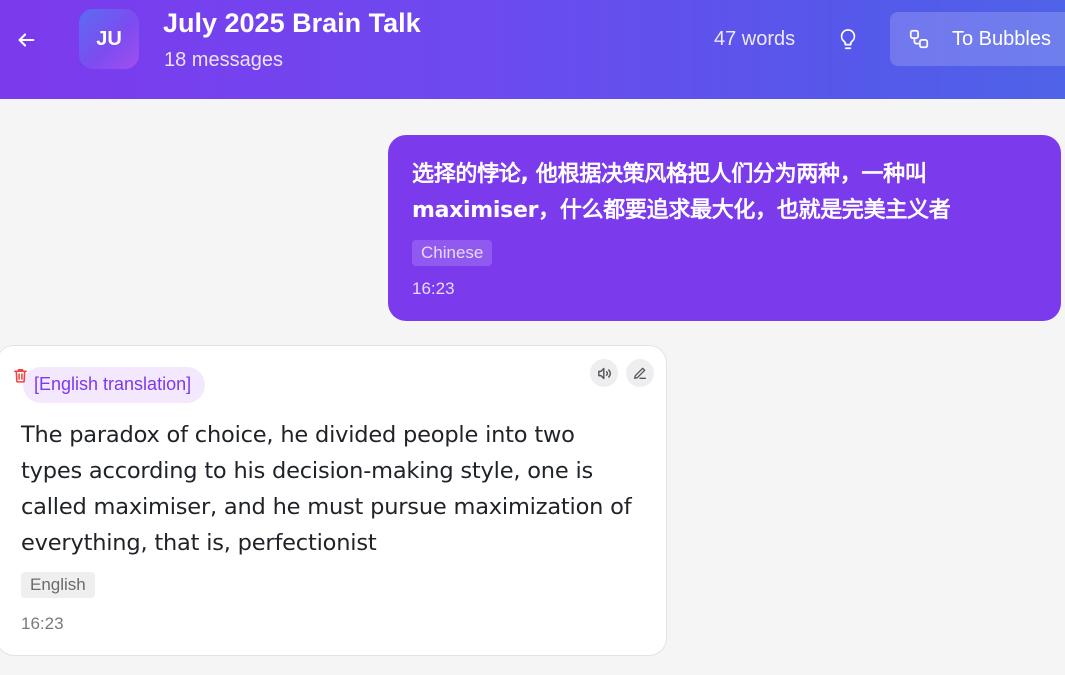 This screenshot has width=1065, height=675. I want to click on speaker-icon, so click(604, 373).